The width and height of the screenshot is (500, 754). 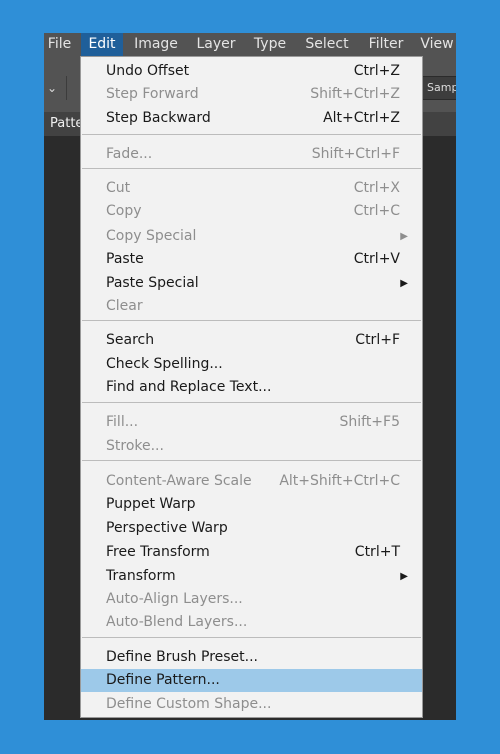 I want to click on menu-item-shortcut: Ctrl+T, so click(x=377, y=552).